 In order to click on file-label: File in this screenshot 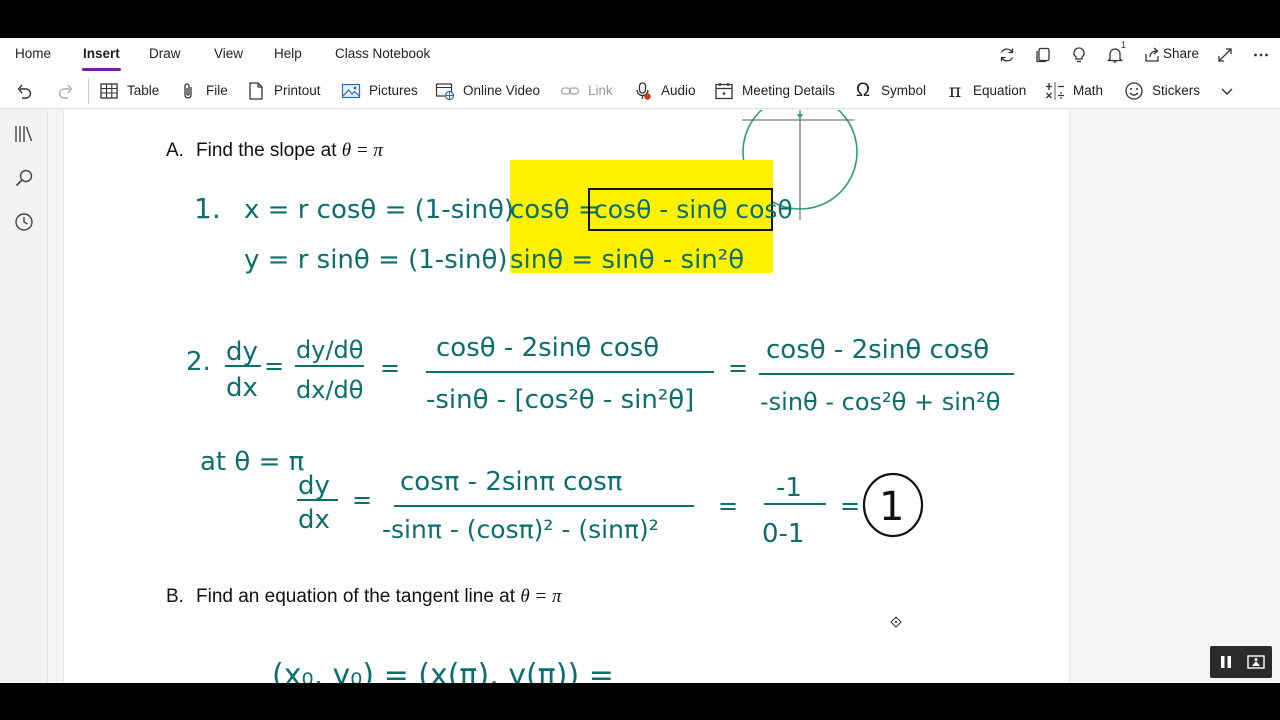, I will do `click(217, 90)`.